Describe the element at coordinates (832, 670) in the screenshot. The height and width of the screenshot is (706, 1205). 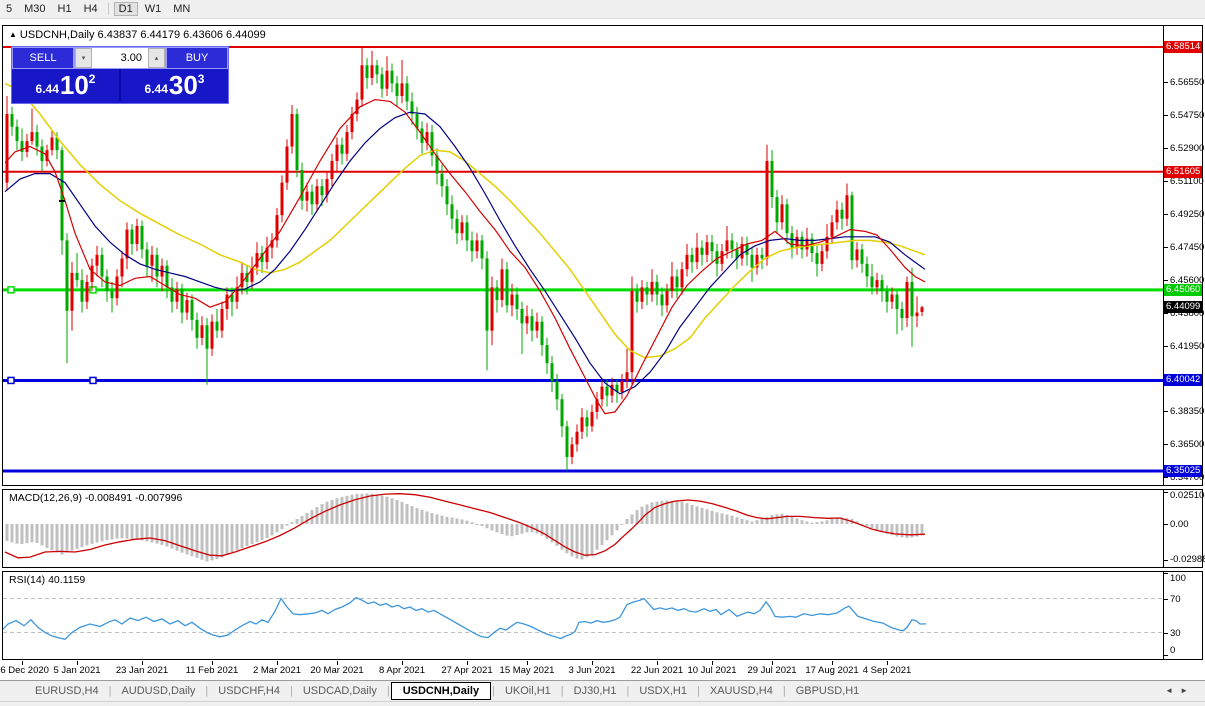
I see `date-label: 17 Aug 2021` at that location.